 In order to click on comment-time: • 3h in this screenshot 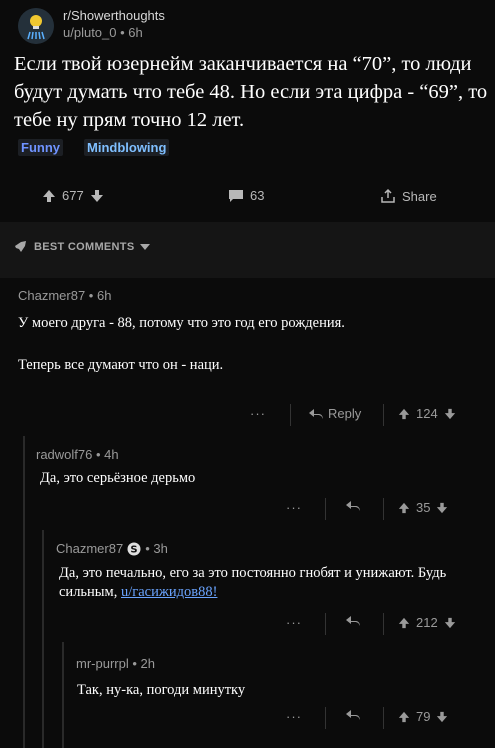, I will do `click(156, 548)`.